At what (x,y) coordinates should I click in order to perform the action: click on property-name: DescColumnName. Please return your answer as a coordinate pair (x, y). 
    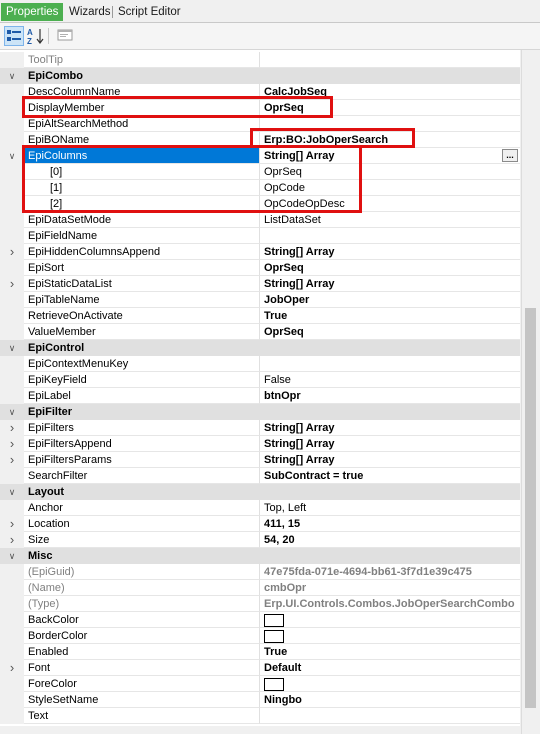
    Looking at the image, I should click on (142, 92).